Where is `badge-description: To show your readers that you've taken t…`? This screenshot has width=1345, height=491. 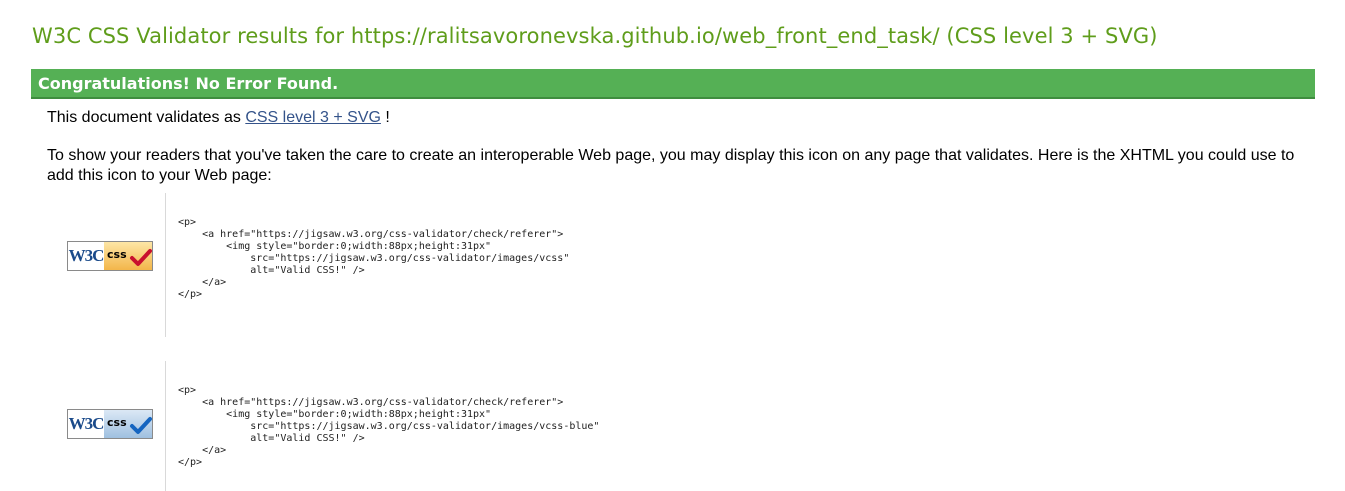
badge-description: To show your readers that you've taken t… is located at coordinates (671, 165).